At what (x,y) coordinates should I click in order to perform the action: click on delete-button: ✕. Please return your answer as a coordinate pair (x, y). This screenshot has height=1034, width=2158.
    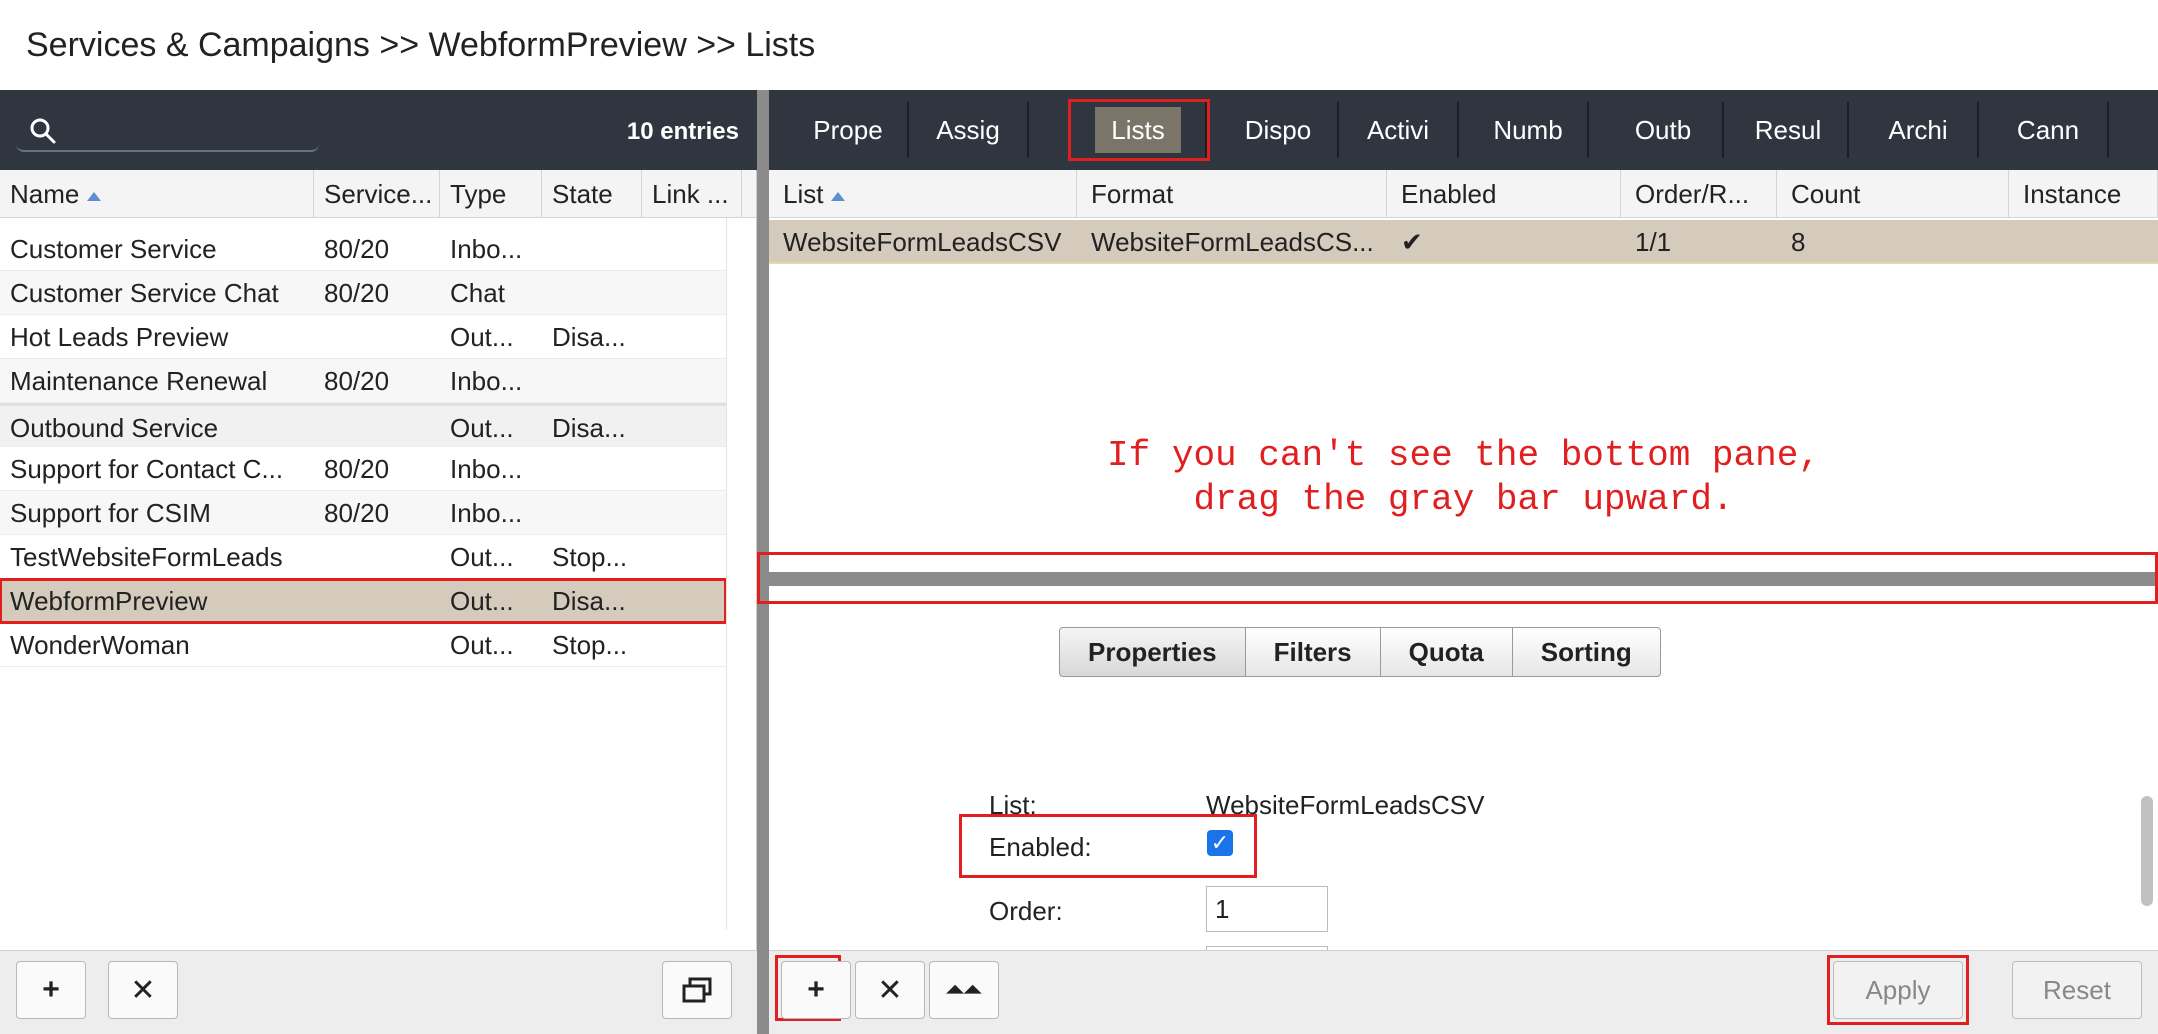
    Looking at the image, I should click on (143, 990).